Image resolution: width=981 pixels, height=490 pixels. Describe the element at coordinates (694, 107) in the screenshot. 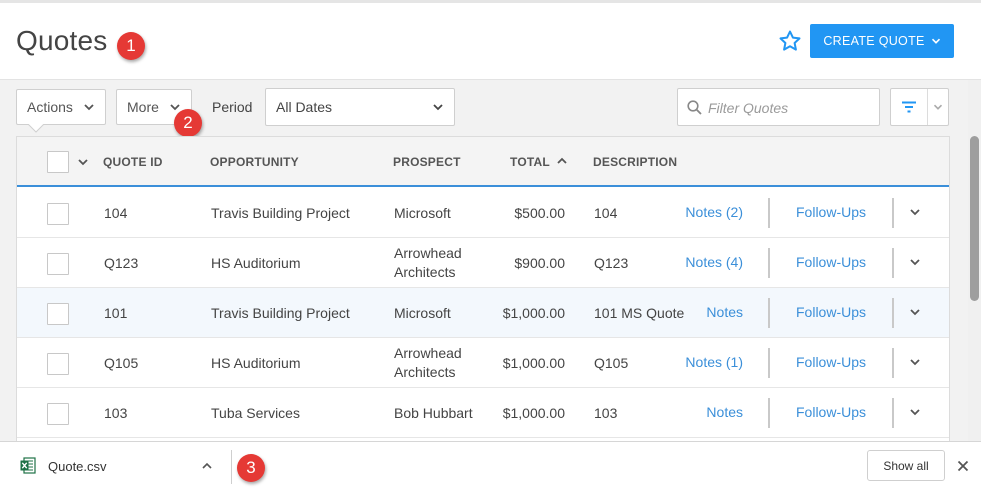

I see `search-icon` at that location.